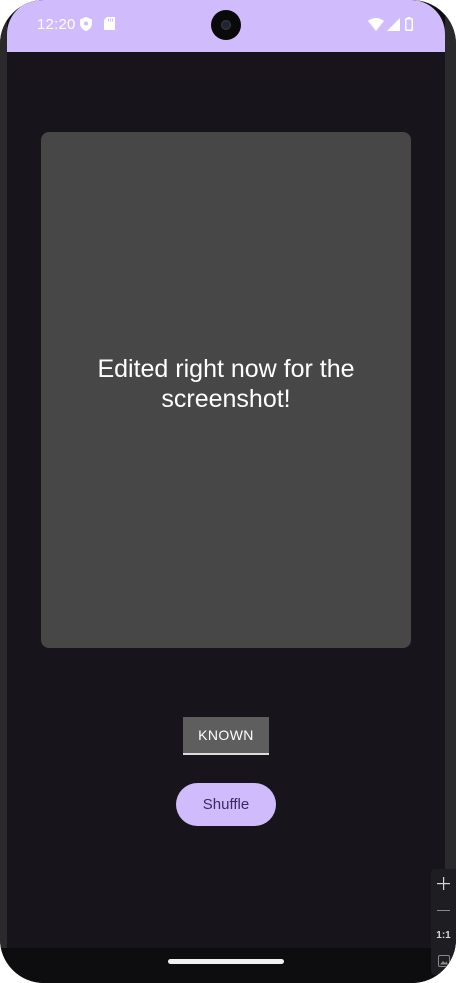 The width and height of the screenshot is (456, 983). I want to click on status-bar: 12:20, so click(226, 26).